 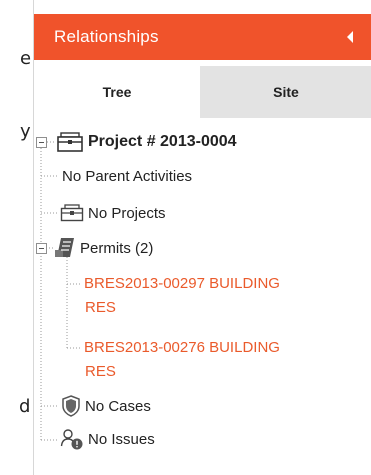 I want to click on caret-left-icon, so click(x=350, y=37).